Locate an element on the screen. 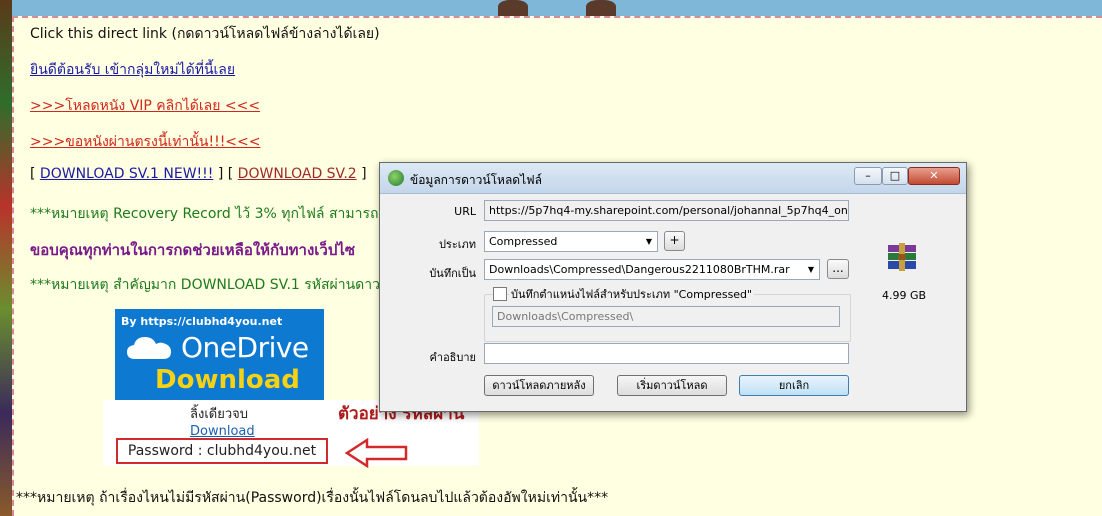 Image resolution: width=1102 pixels, height=516 pixels. one-link-text: ลิ้งเดียวจบ is located at coordinates (219, 414).